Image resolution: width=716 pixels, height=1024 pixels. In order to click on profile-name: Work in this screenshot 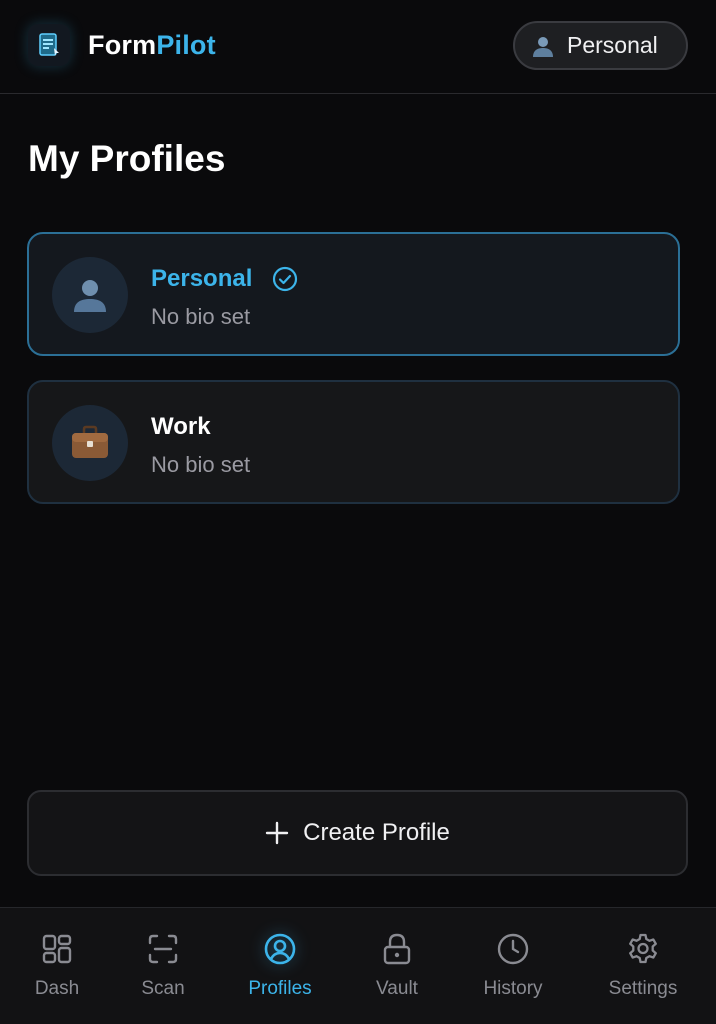, I will do `click(181, 426)`.